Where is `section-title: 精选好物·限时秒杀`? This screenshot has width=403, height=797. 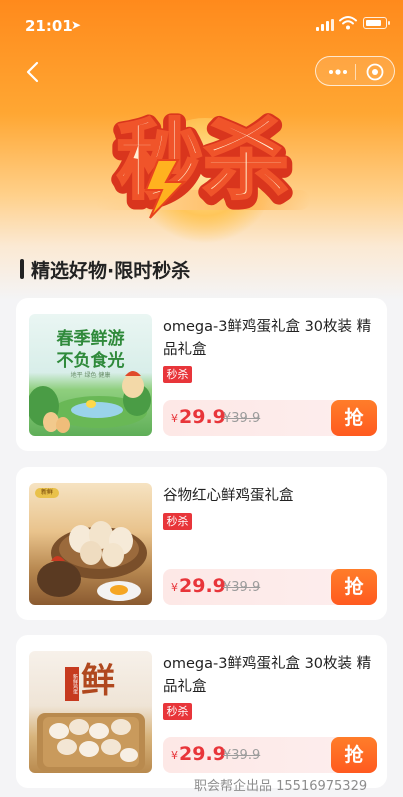
section-title: 精选好物·限时秒杀 is located at coordinates (105, 269).